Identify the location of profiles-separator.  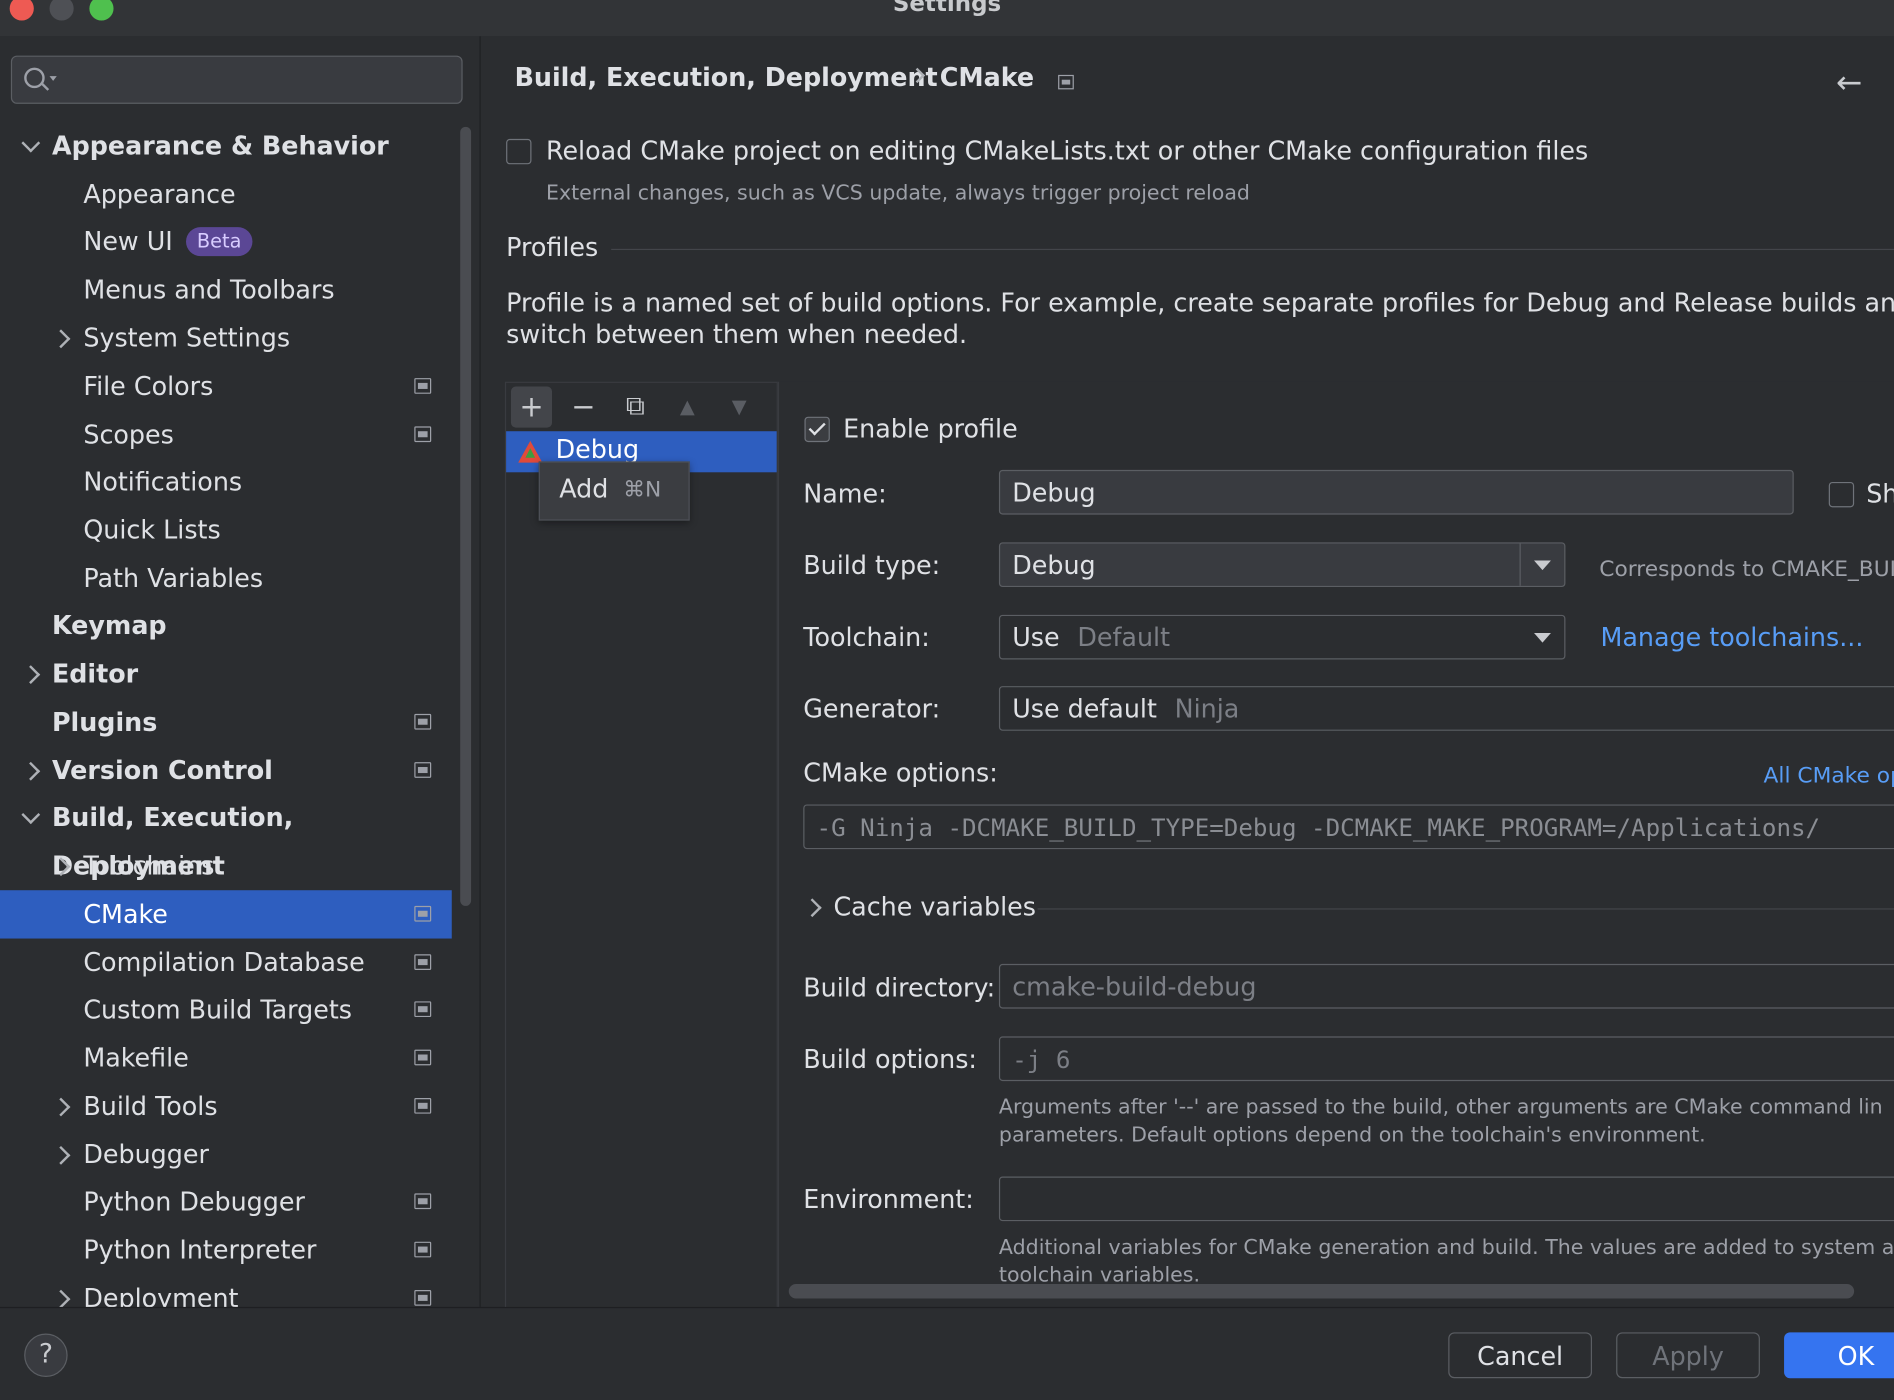
(1252, 249).